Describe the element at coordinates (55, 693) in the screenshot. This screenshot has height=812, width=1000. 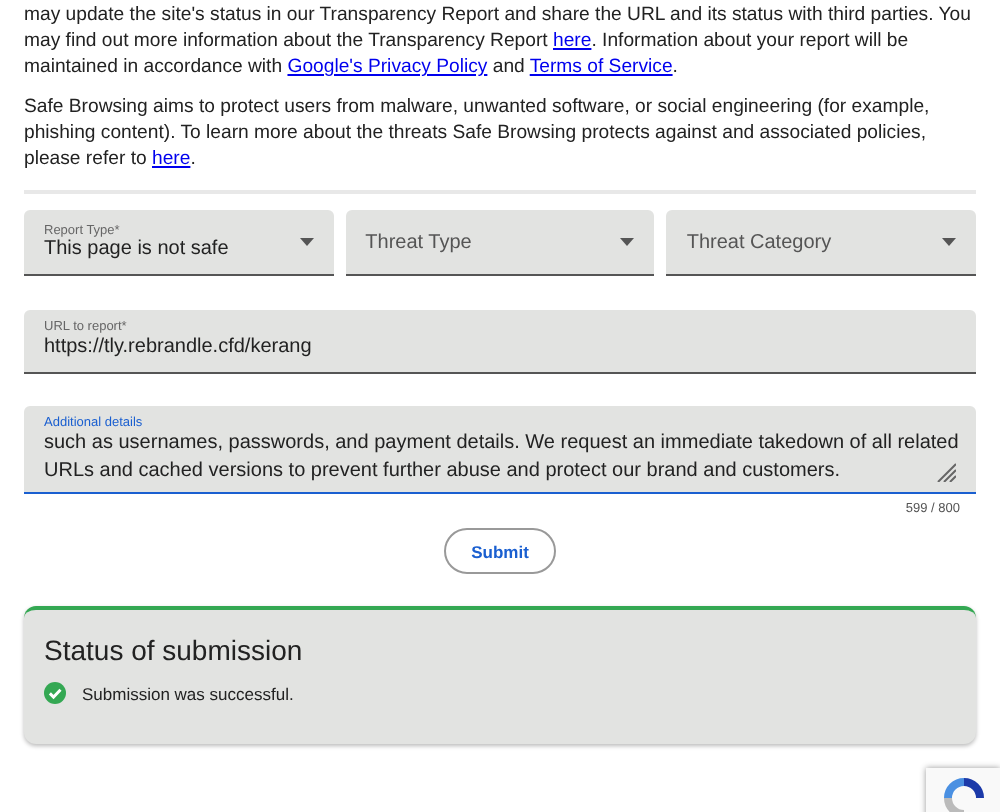
I see `check-circle-icon` at that location.